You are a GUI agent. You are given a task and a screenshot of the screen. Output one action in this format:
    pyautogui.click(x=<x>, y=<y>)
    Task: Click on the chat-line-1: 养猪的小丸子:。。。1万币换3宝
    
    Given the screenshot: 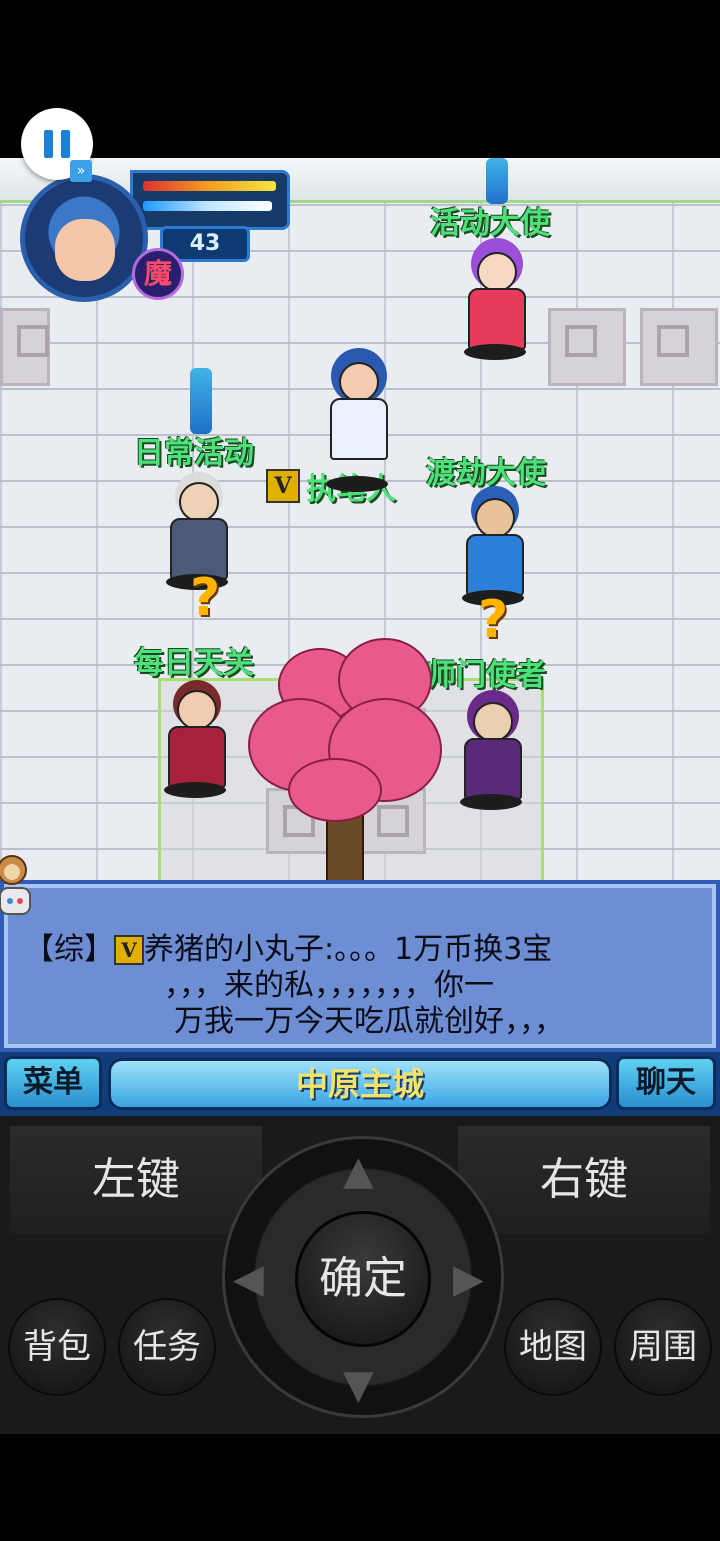 What is the action you would take?
    pyautogui.click(x=348, y=949)
    